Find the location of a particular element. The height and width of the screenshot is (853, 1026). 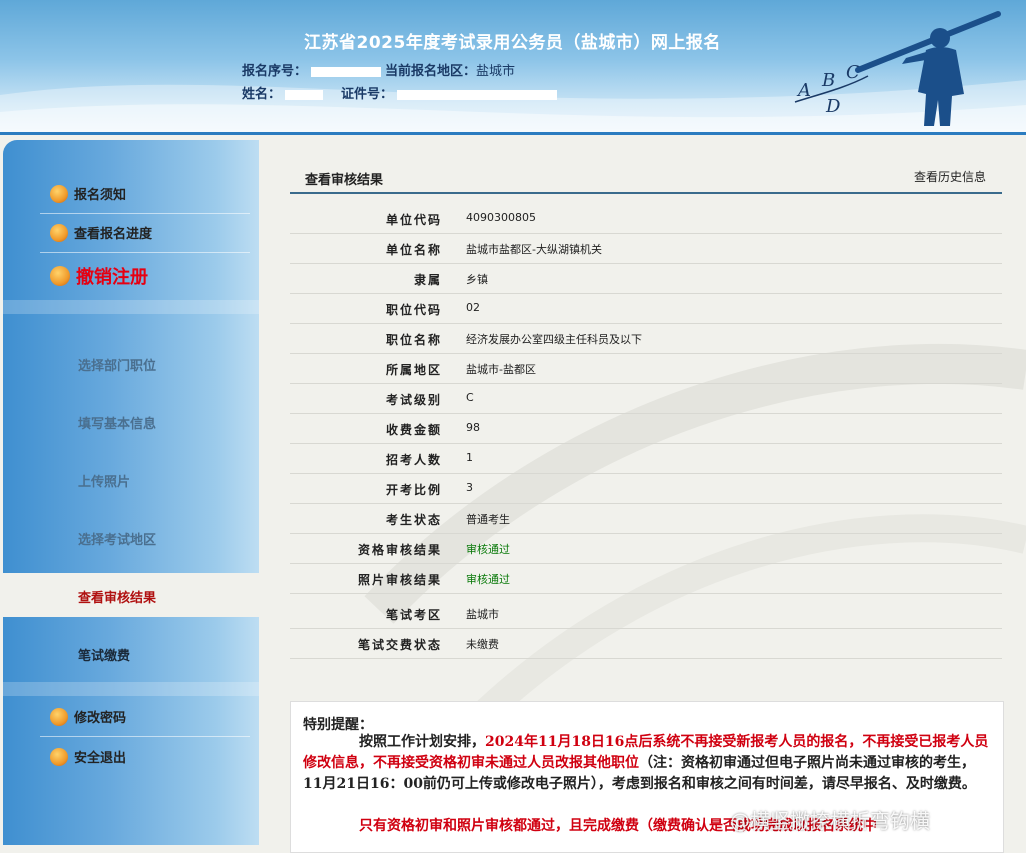

sidebar-item-label: 查看报名进度 is located at coordinates (113, 234).